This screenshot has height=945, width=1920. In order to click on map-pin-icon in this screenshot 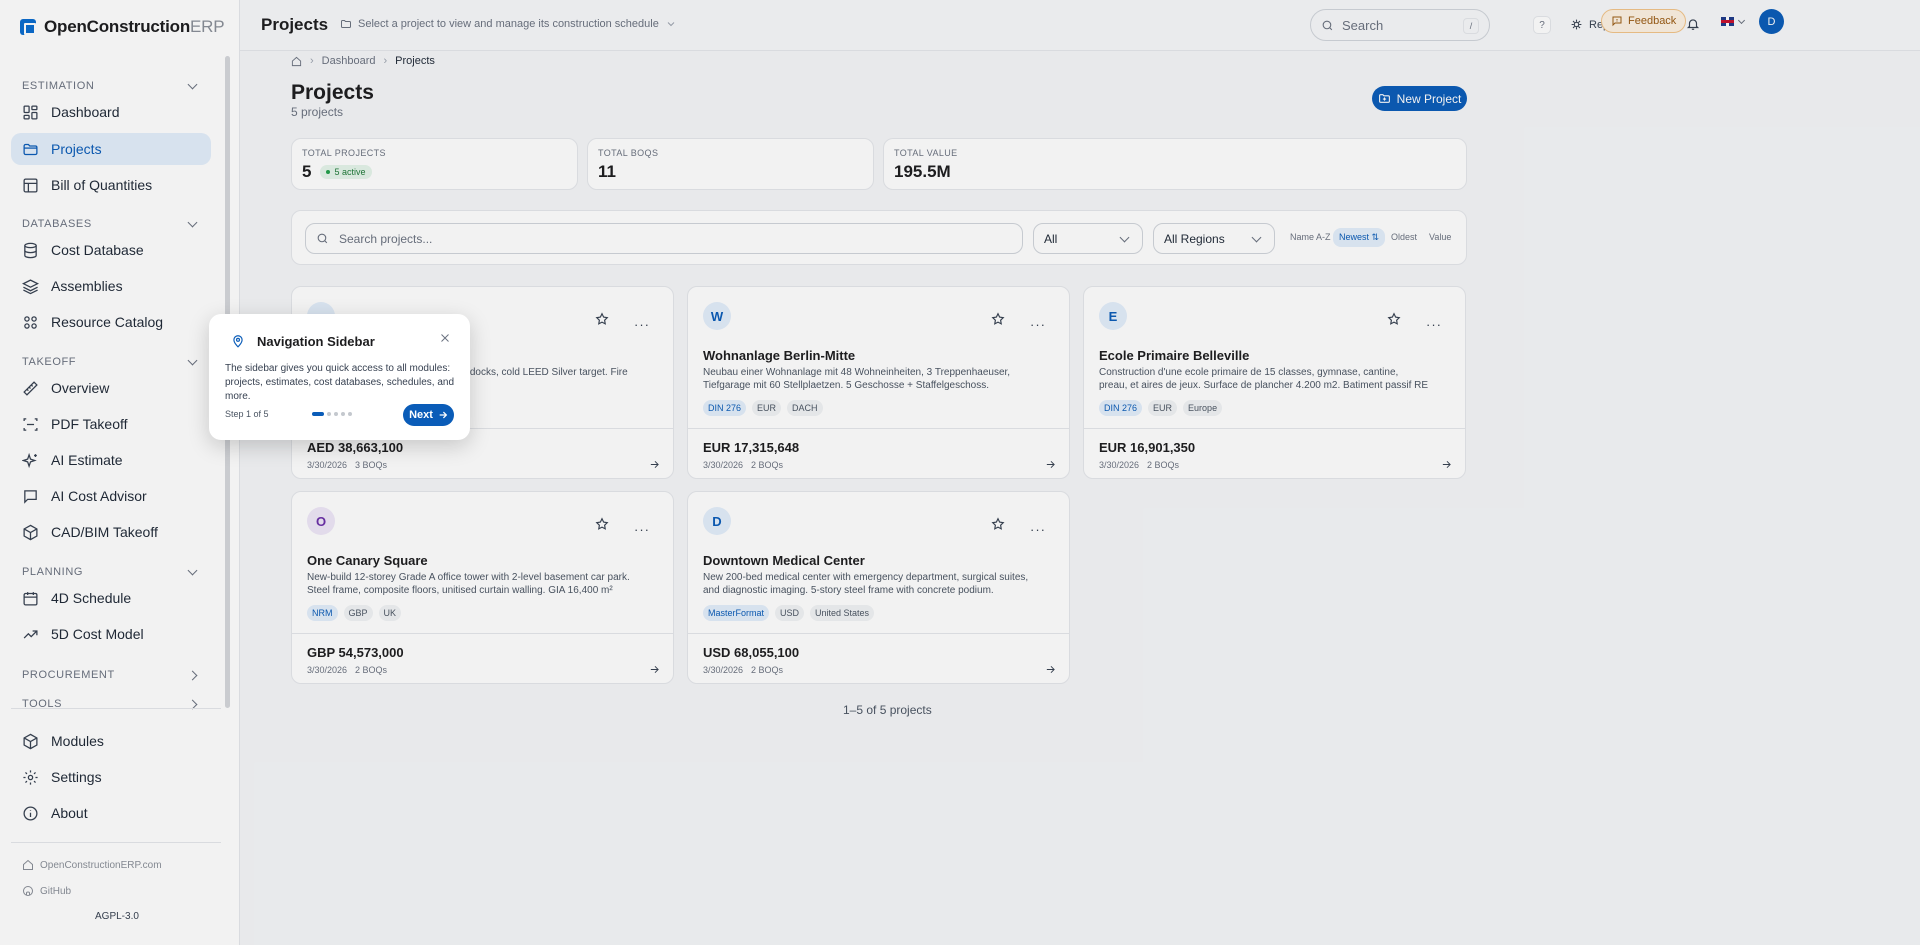, I will do `click(238, 341)`.